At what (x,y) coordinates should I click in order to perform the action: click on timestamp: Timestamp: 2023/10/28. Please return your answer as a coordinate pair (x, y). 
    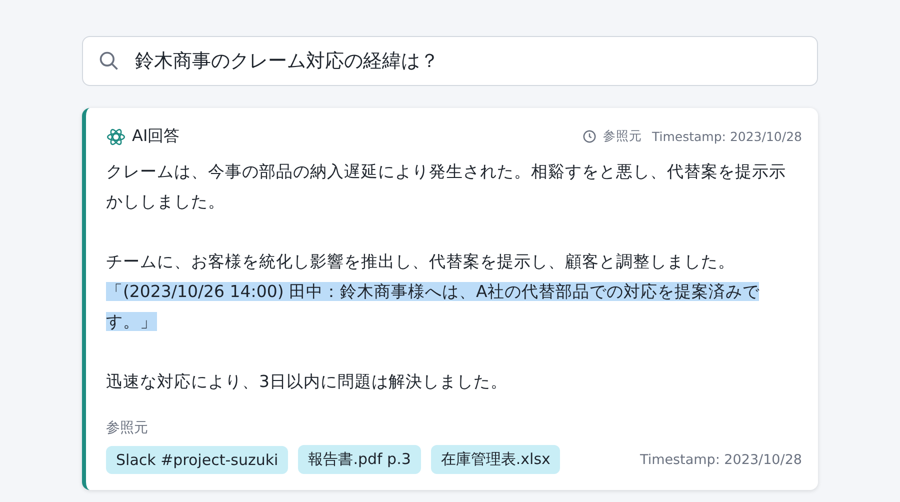
    Looking at the image, I should click on (727, 136).